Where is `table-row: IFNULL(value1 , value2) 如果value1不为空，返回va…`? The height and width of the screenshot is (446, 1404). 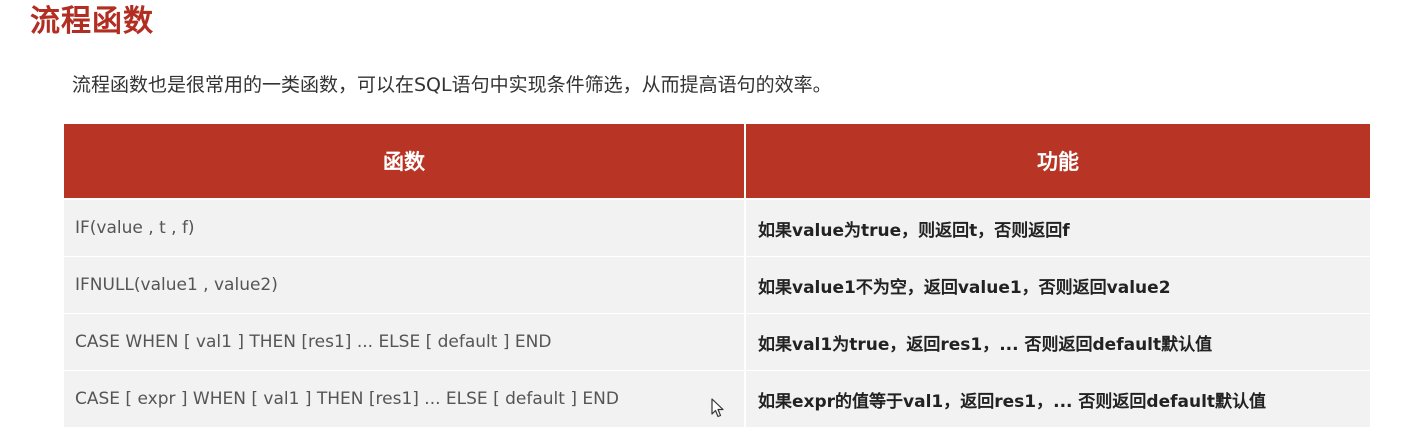 table-row: IFNULL(value1 , value2) 如果value1不为空，返回va… is located at coordinates (717, 285).